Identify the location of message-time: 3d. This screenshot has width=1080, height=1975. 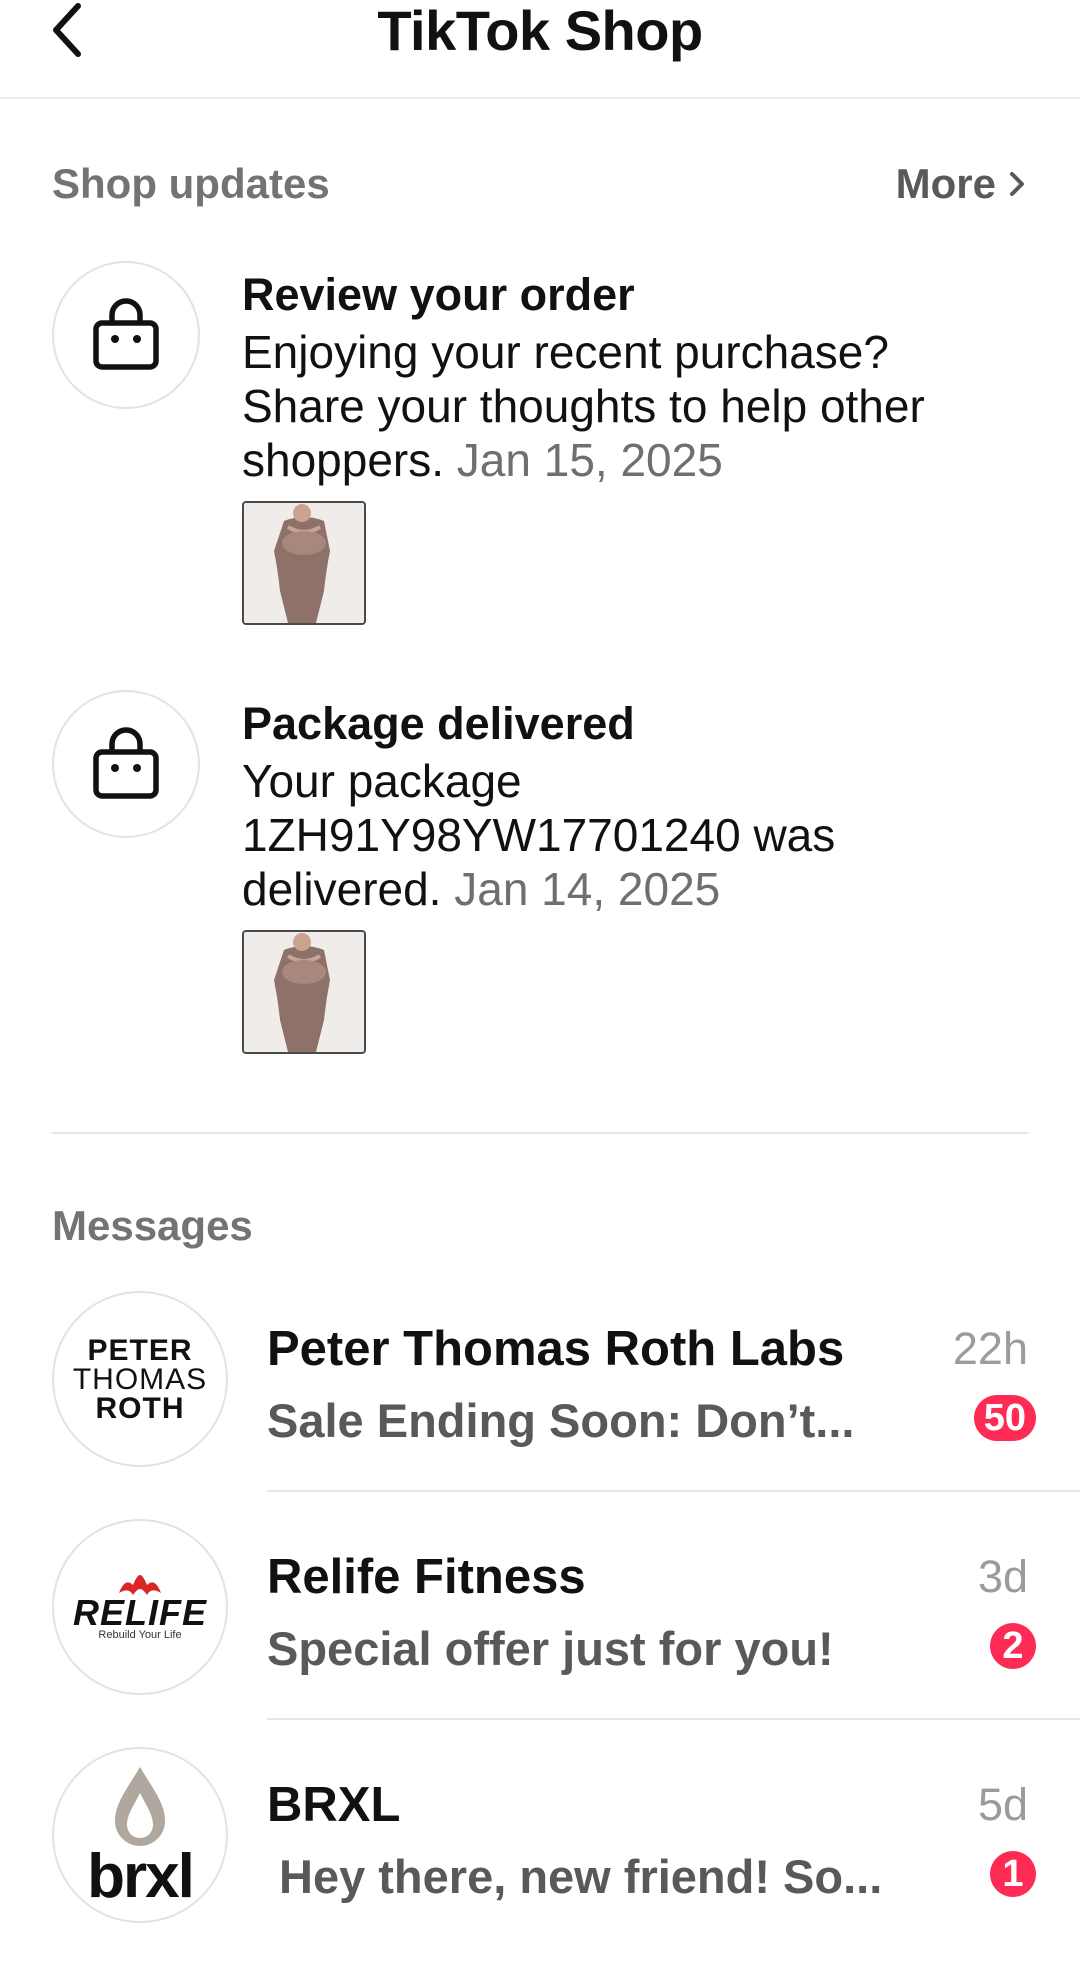
(1002, 1576).